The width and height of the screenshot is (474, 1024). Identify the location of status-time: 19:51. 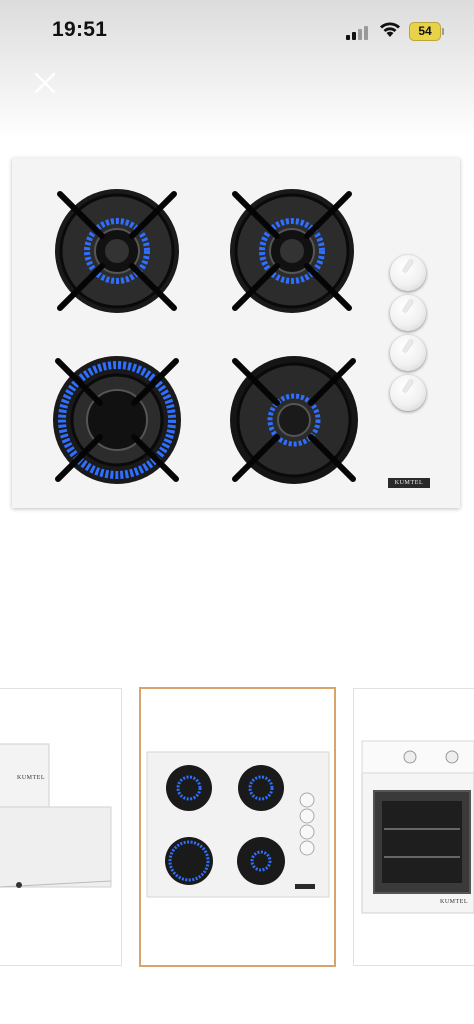
(80, 29).